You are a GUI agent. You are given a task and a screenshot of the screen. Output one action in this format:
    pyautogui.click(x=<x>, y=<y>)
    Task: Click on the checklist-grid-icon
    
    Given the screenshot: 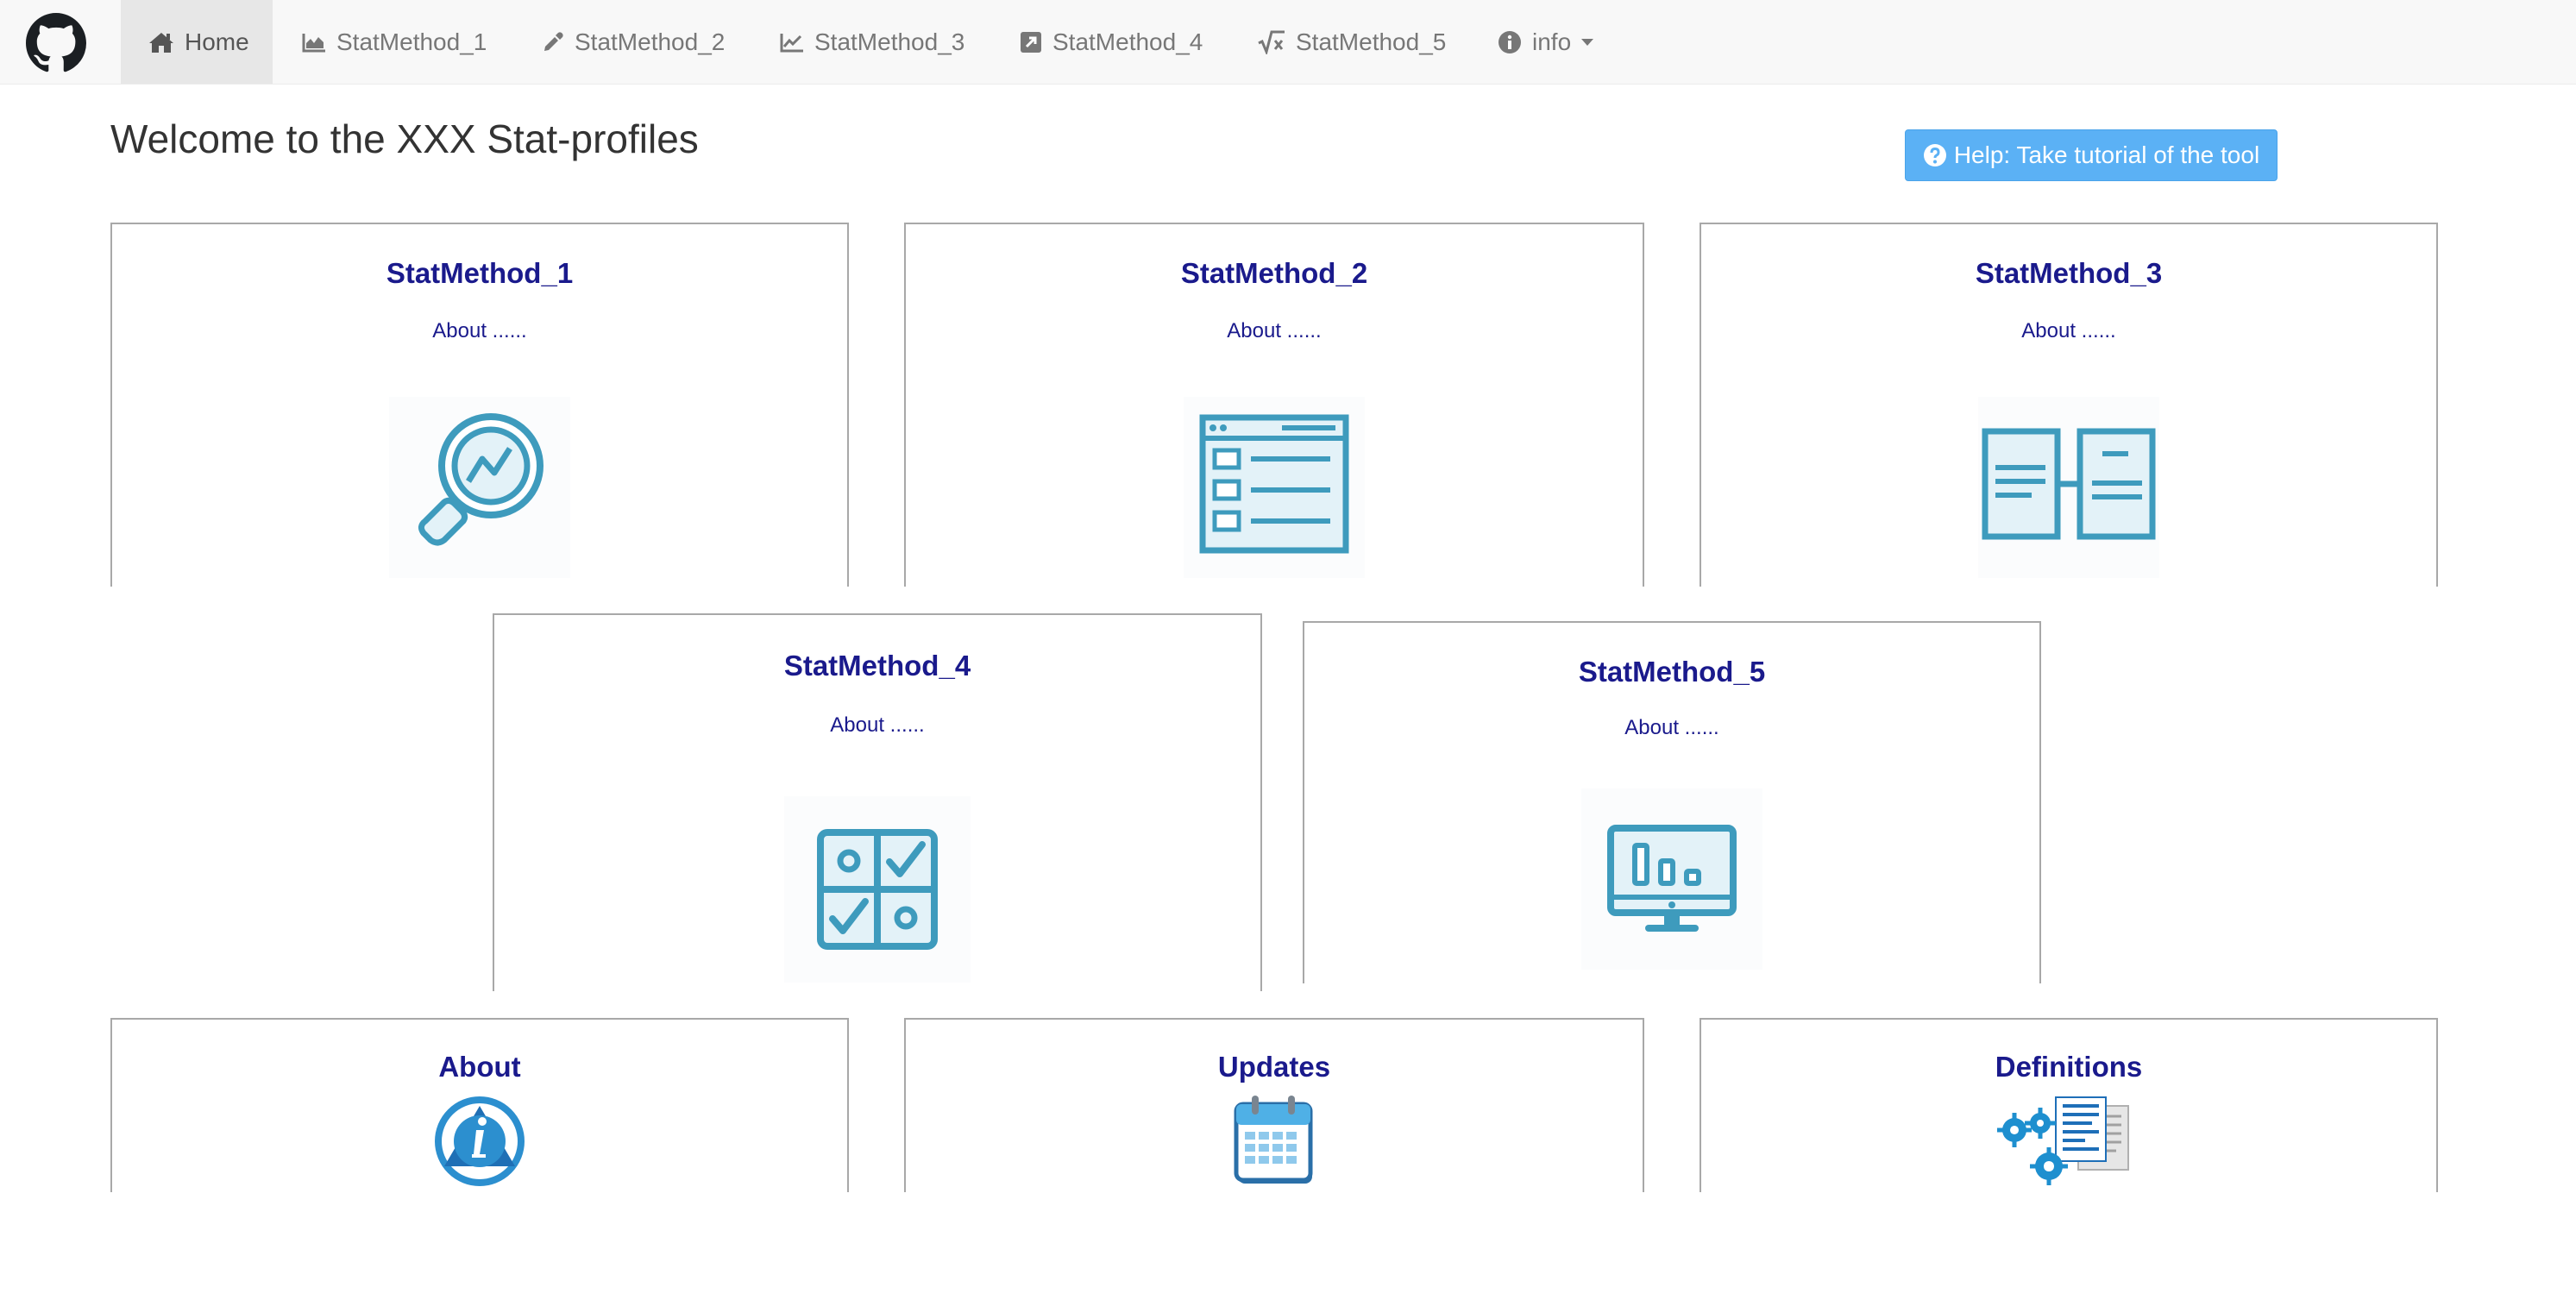 What is the action you would take?
    pyautogui.click(x=877, y=890)
    